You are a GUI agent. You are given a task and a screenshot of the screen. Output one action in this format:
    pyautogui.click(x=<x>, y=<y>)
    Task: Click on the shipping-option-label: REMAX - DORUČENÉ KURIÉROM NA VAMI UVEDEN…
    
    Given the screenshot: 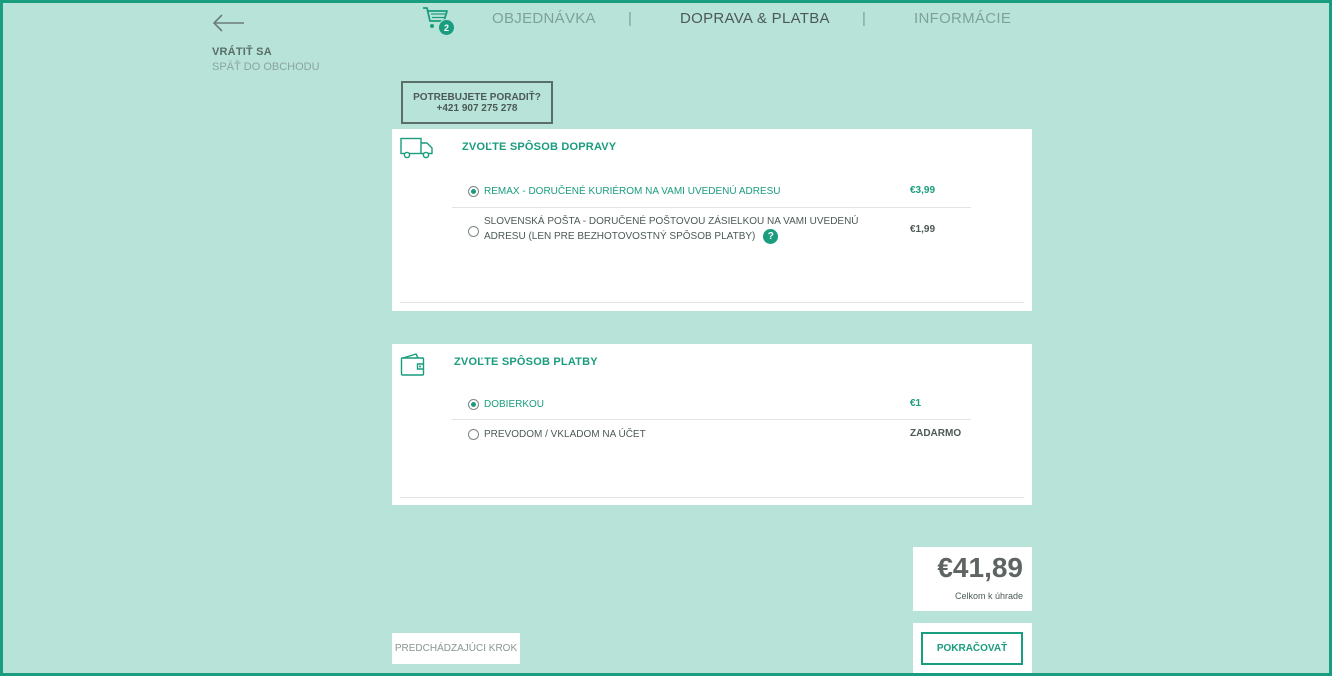 What is the action you would take?
    pyautogui.click(x=632, y=191)
    